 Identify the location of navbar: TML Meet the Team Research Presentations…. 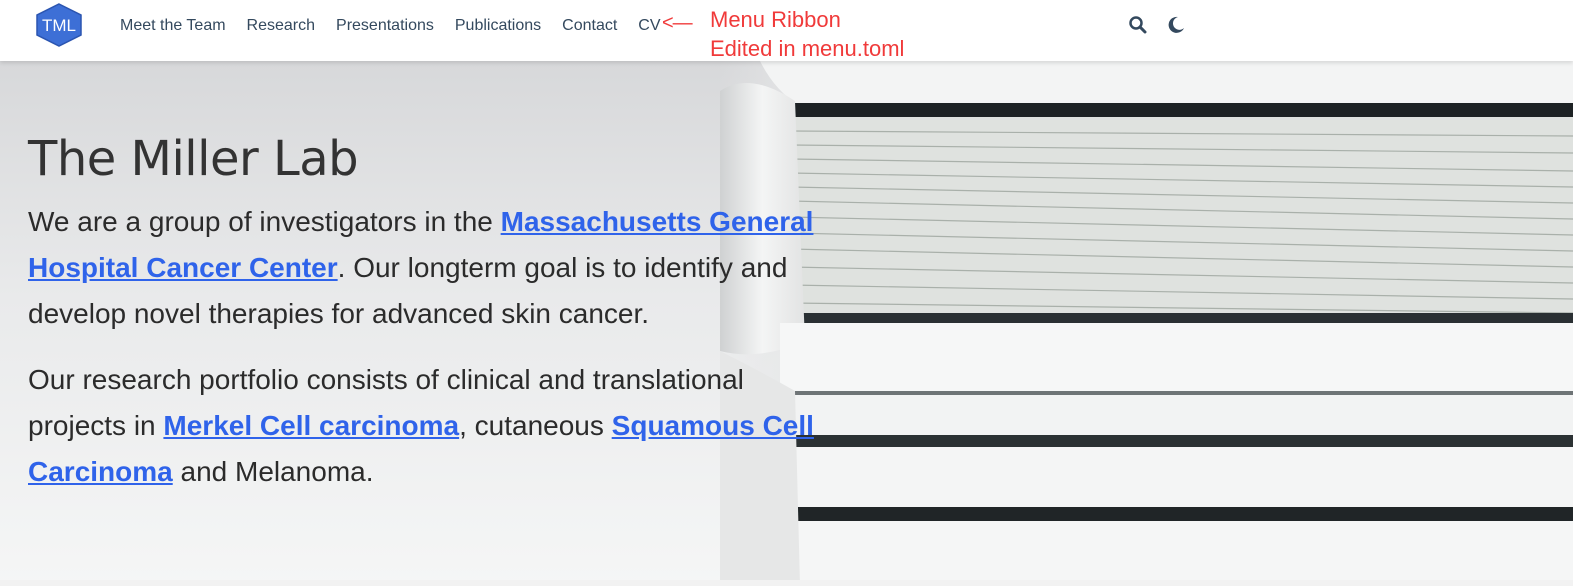
(786, 30).